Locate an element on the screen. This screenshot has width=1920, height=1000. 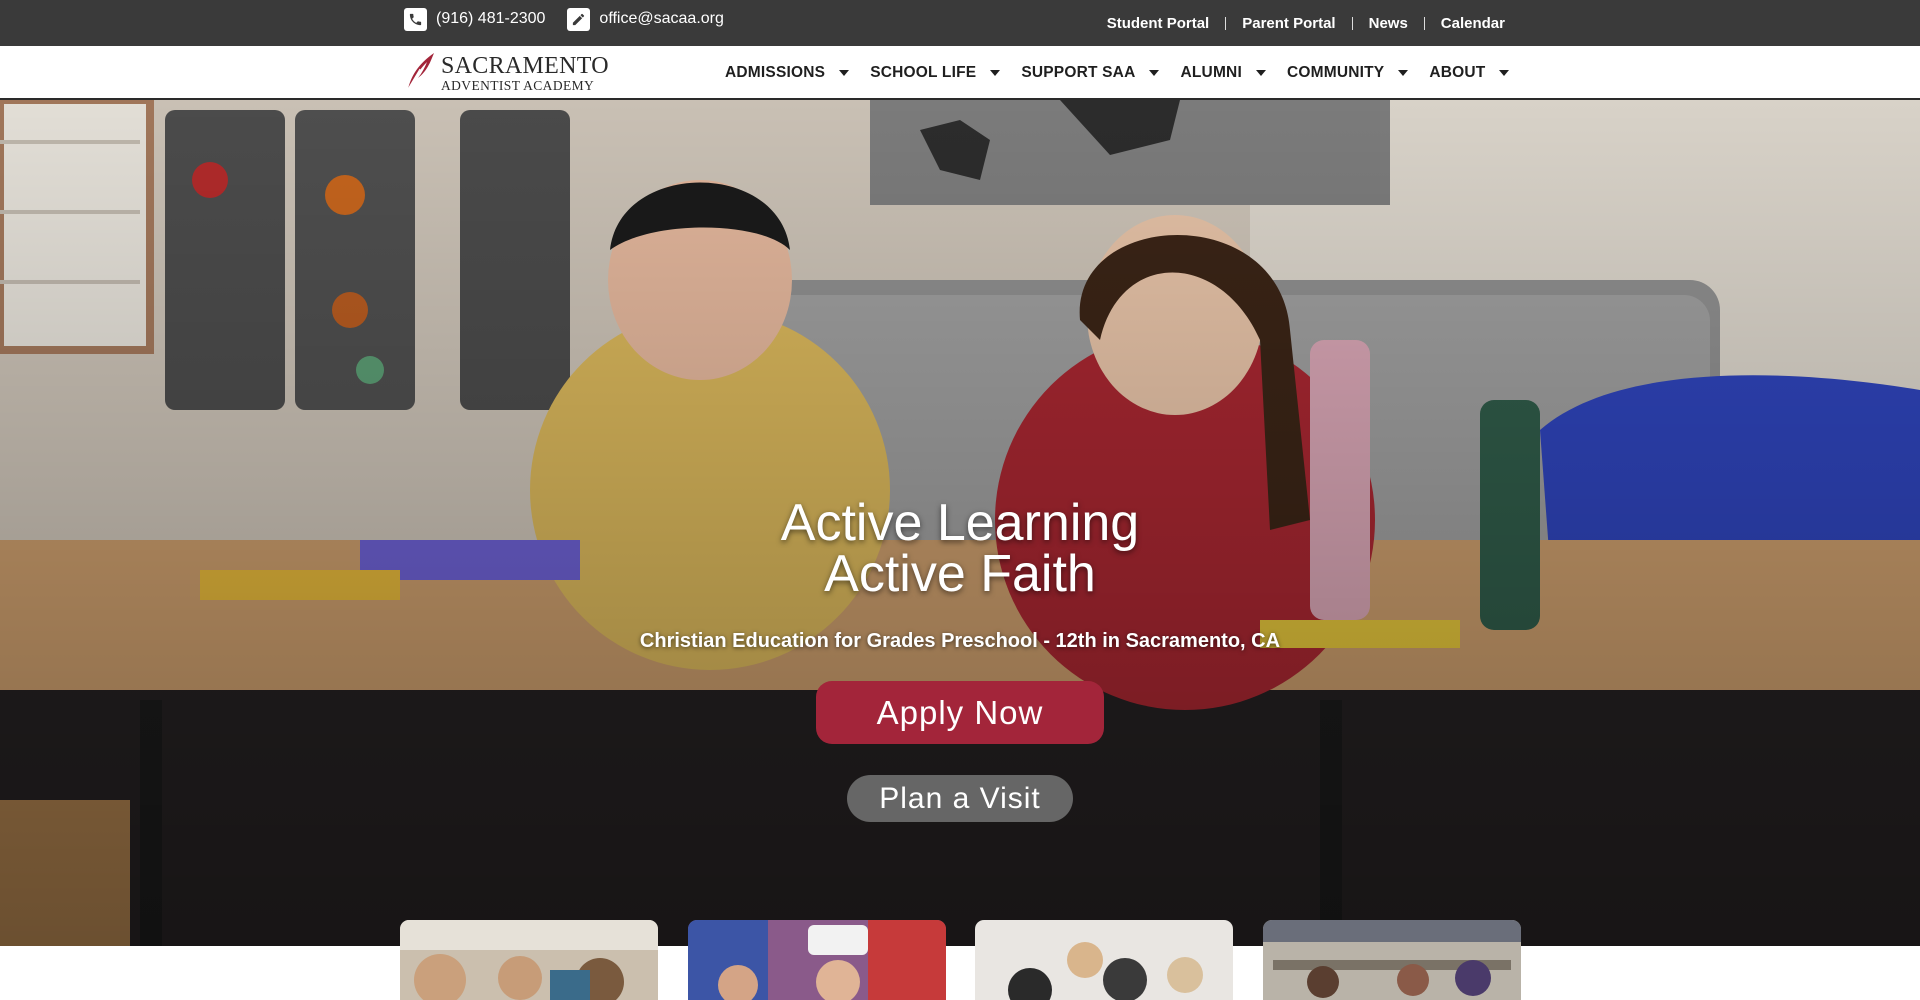
student-portal-link: Student Portal is located at coordinates (1158, 23).